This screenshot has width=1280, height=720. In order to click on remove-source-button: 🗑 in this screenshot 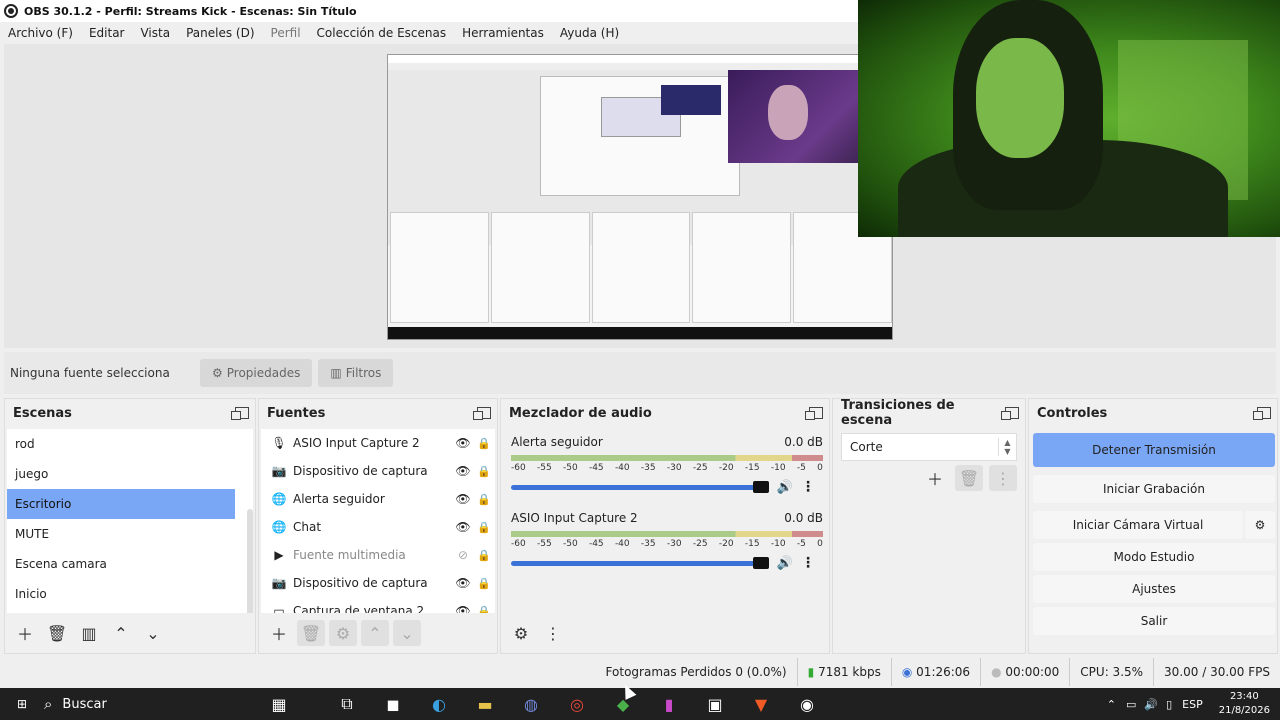, I will do `click(311, 633)`.